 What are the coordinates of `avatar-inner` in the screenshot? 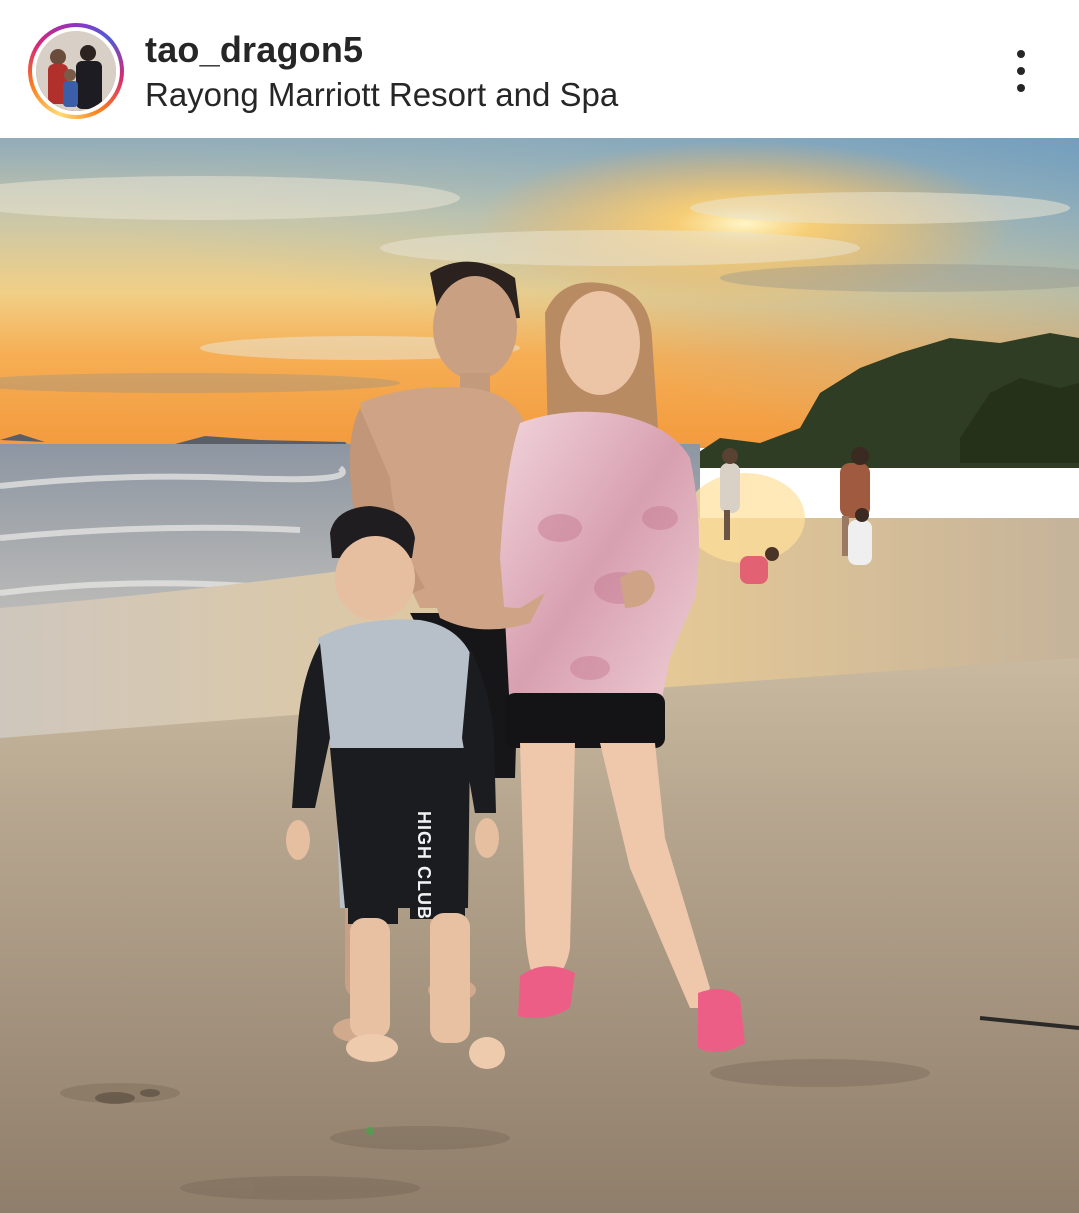 It's located at (76, 71).